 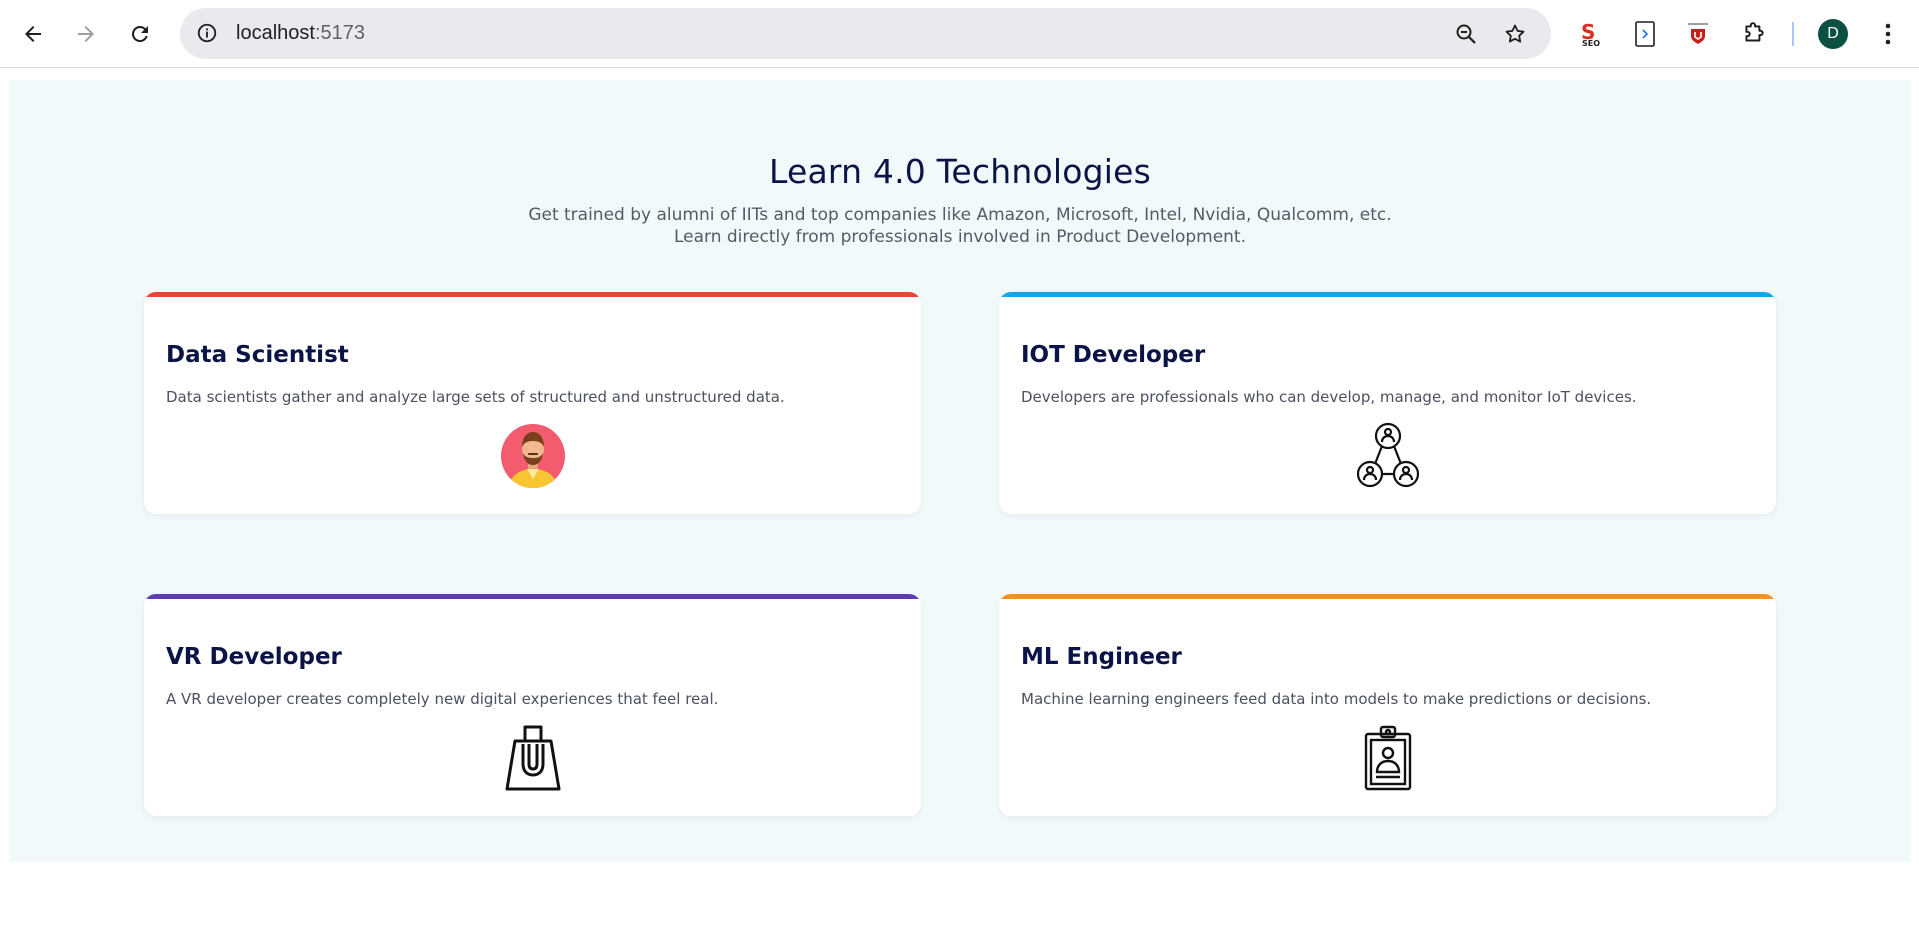 I want to click on back-button, so click(x=33, y=34).